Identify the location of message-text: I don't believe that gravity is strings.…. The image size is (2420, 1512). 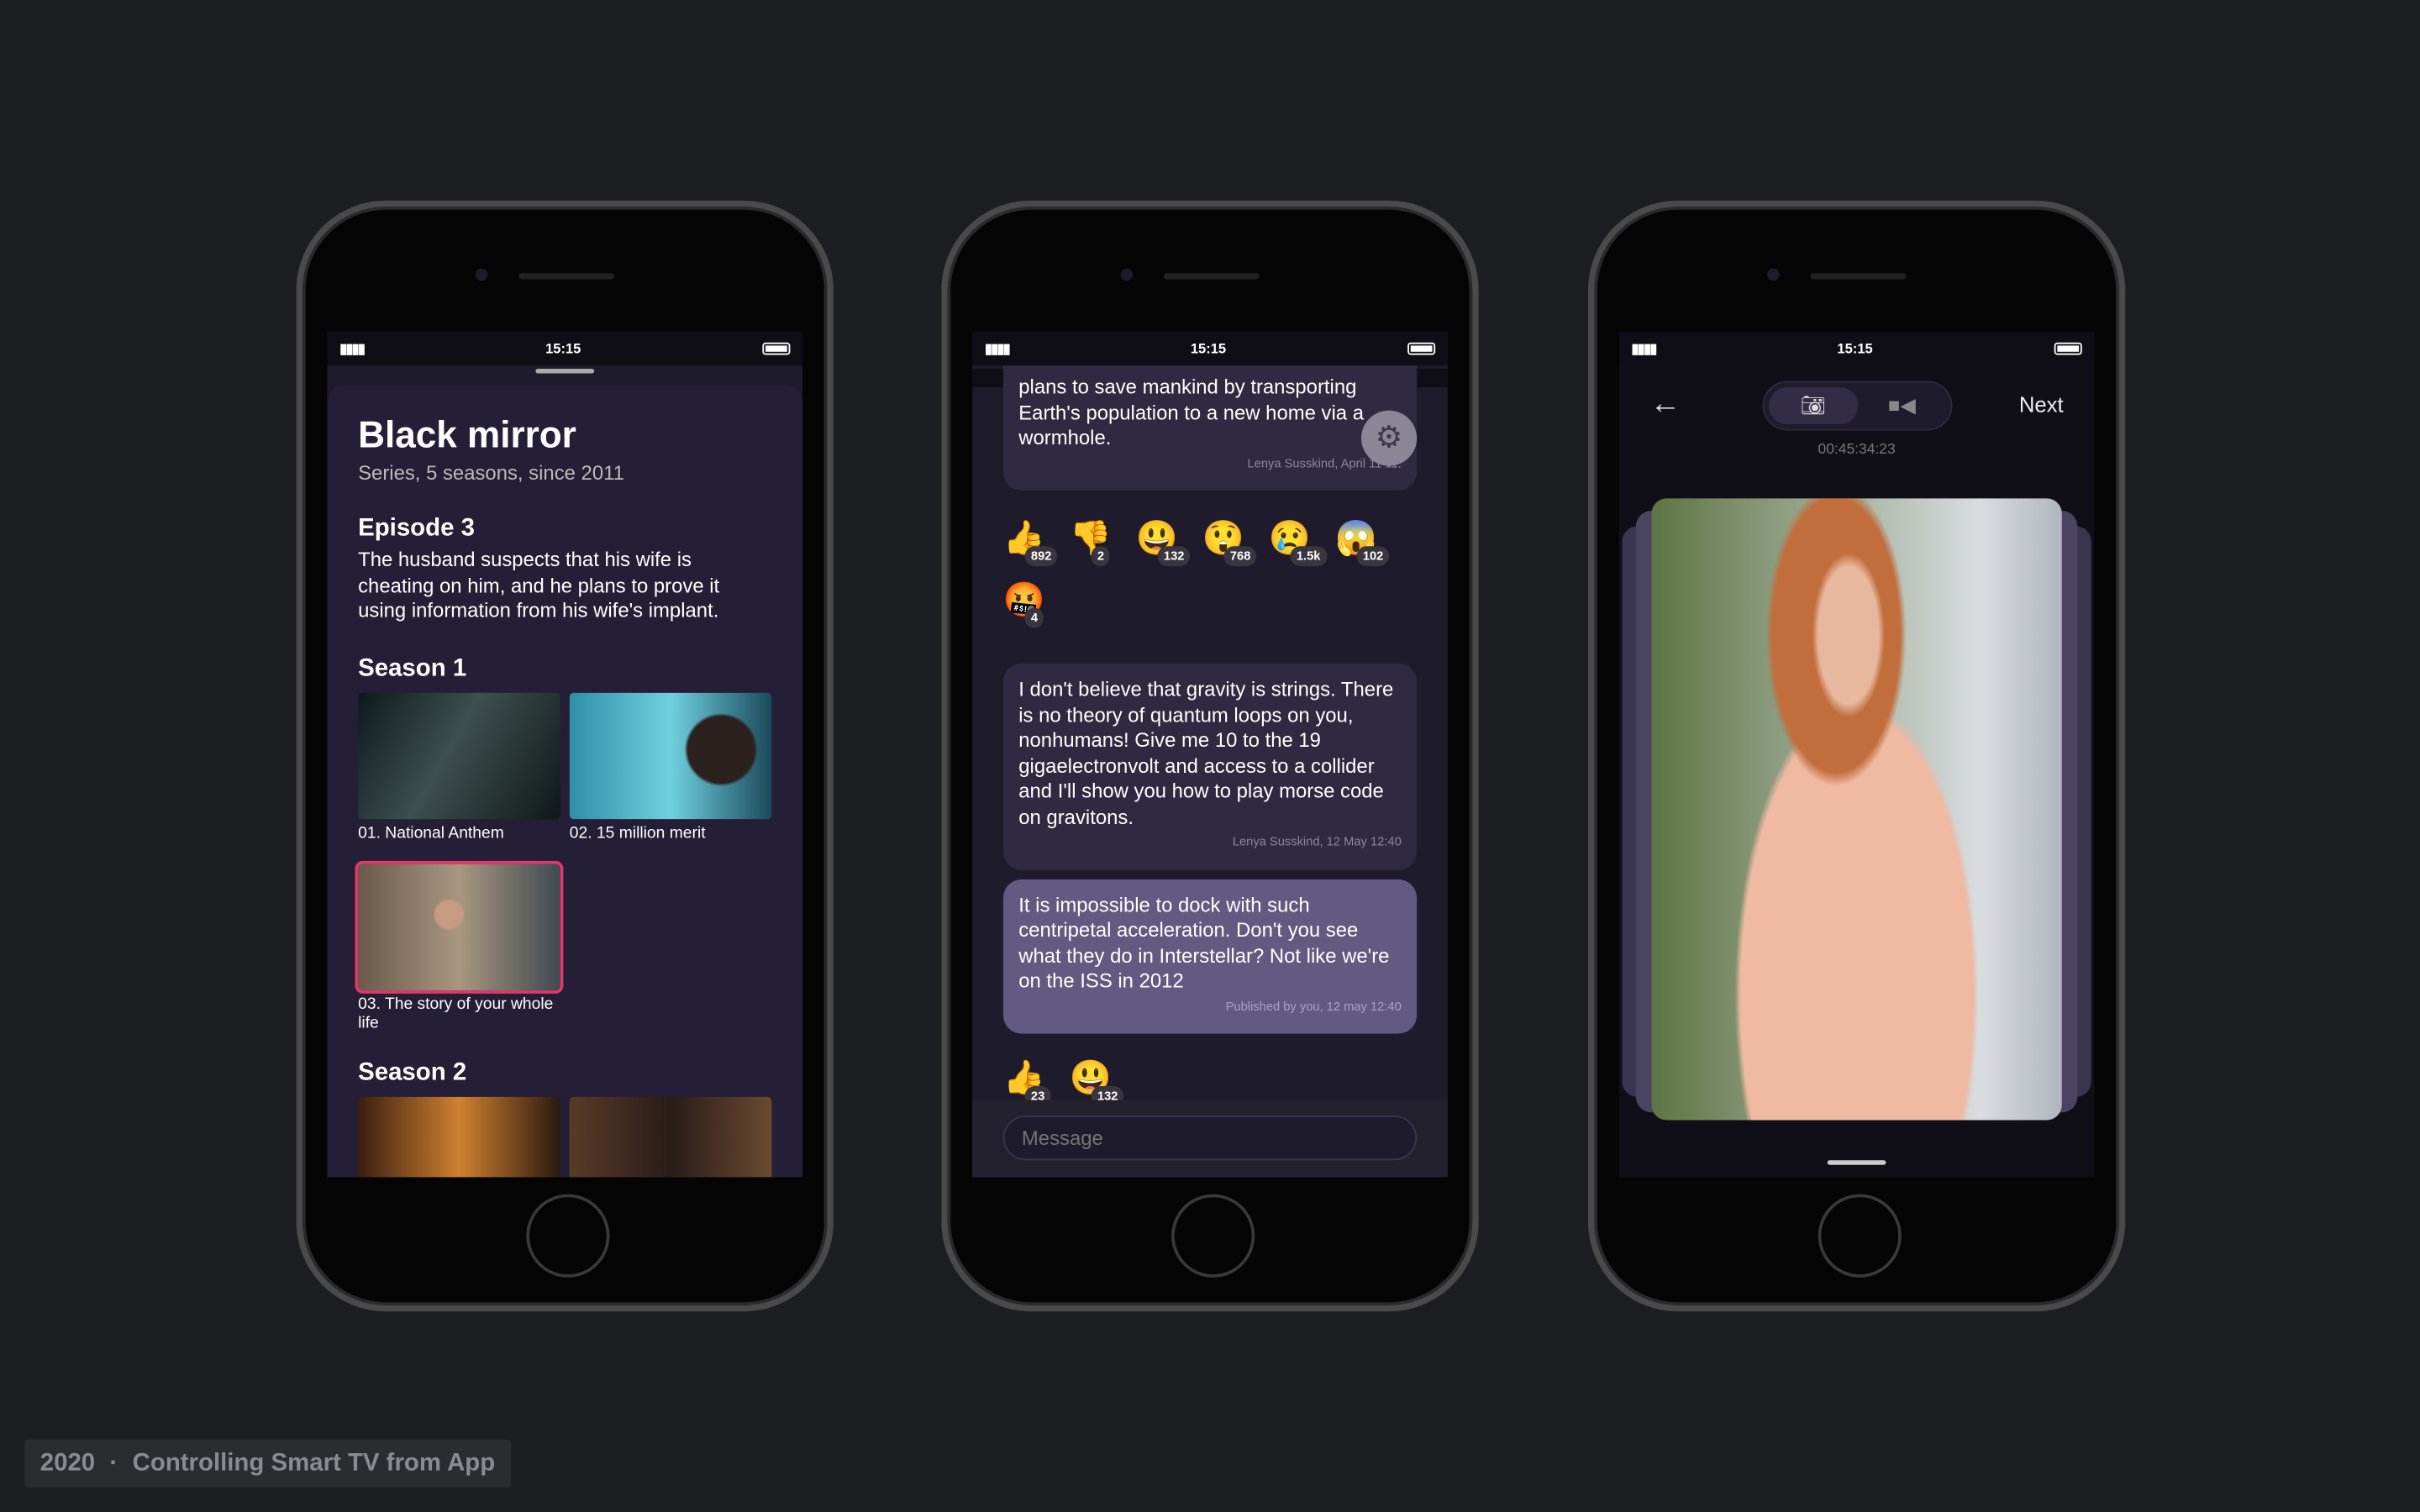
(1206, 752).